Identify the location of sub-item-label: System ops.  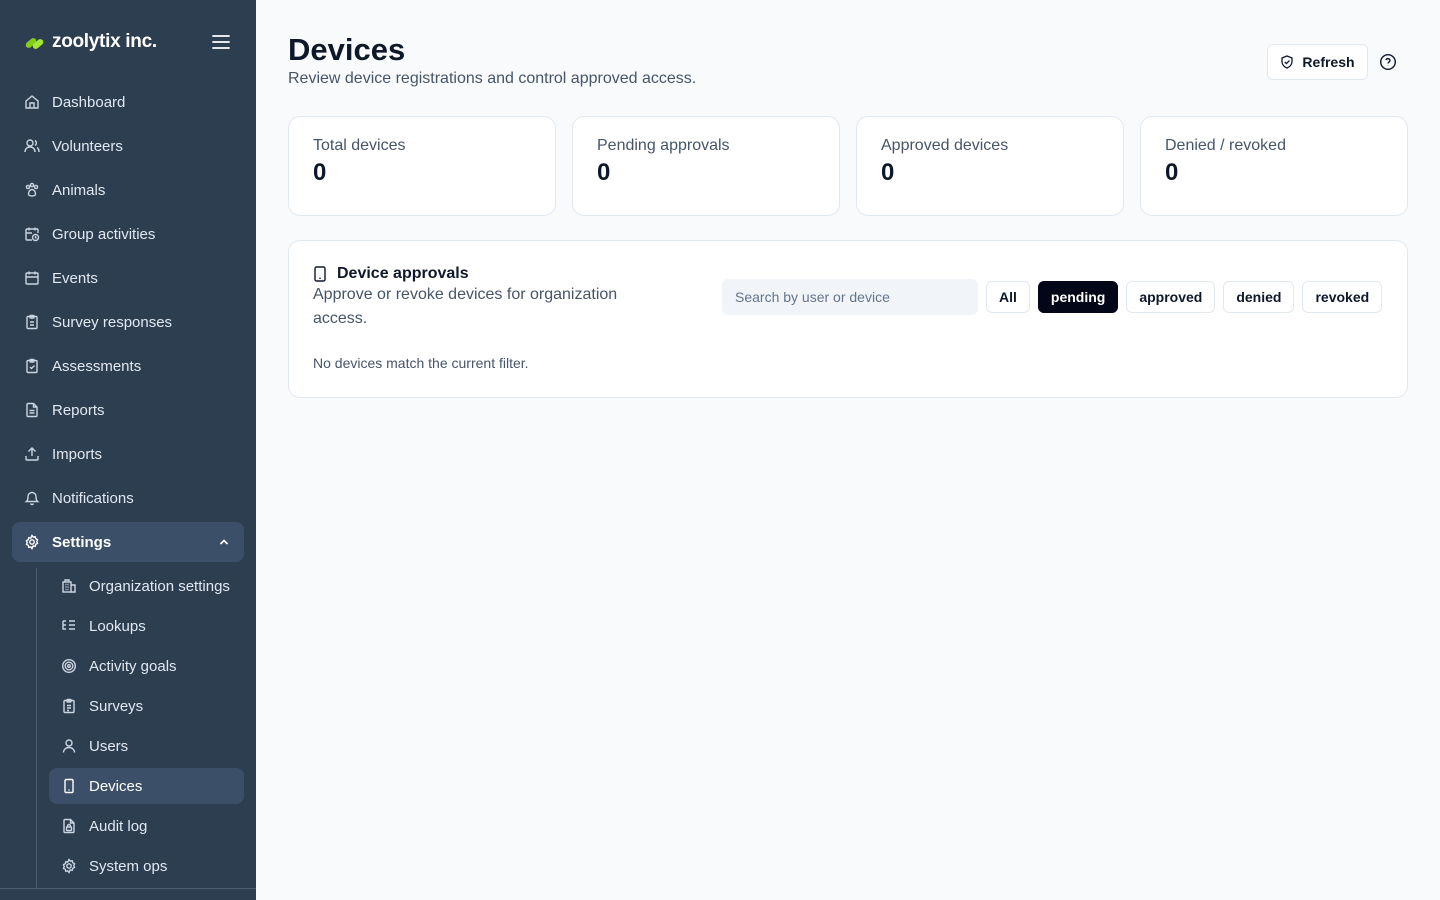
(128, 866).